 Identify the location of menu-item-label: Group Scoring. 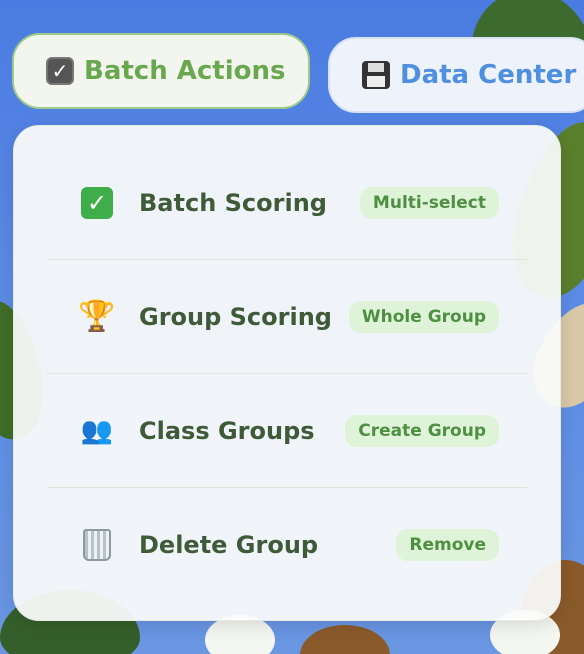
(235, 316).